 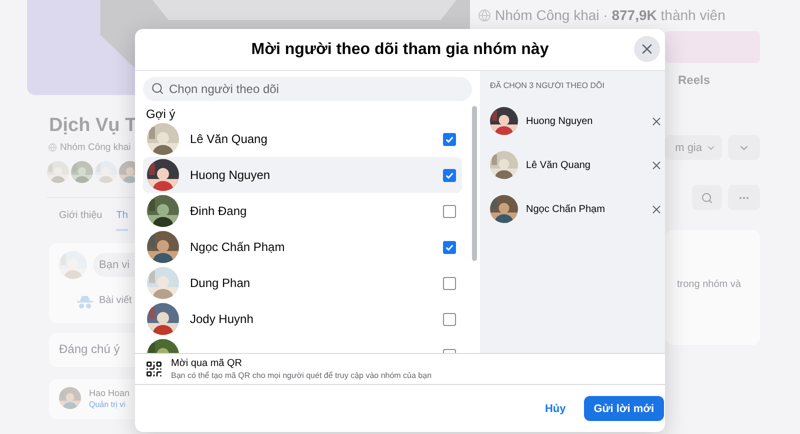 I want to click on person-name: Đinh Đang, so click(x=219, y=211).